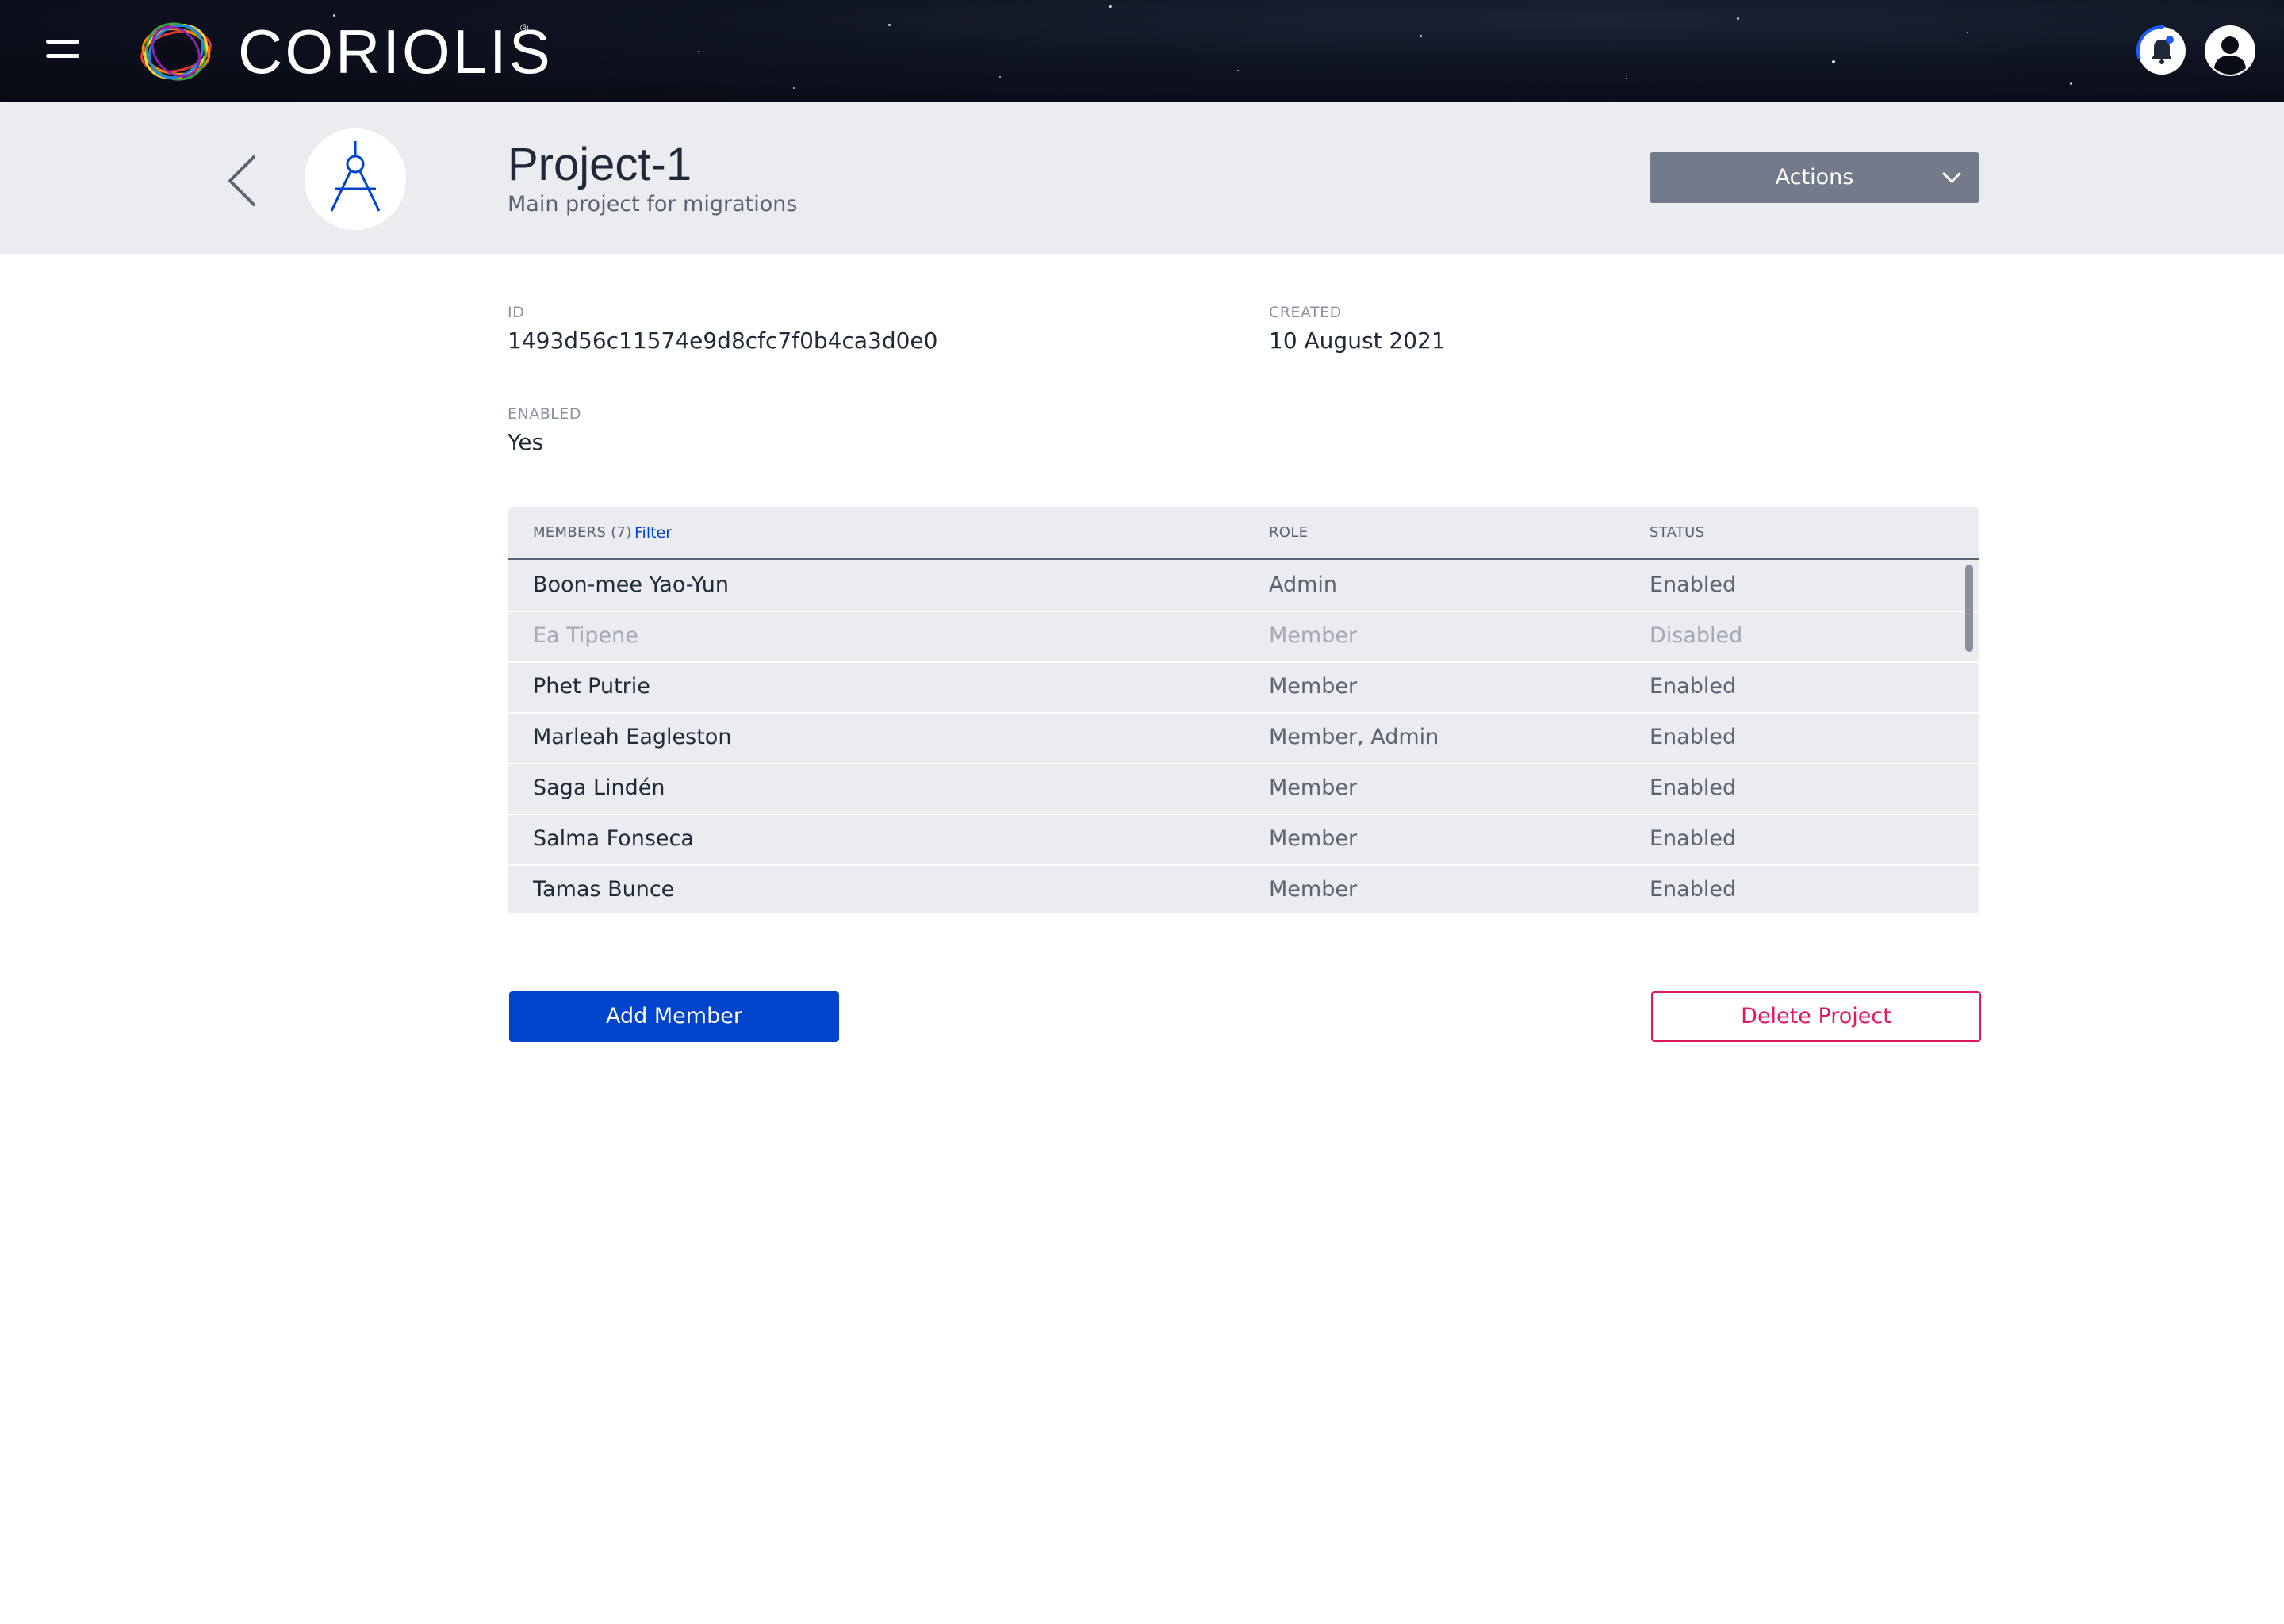 The width and height of the screenshot is (2284, 1624). I want to click on coriolis-logo-icon, so click(176, 52).